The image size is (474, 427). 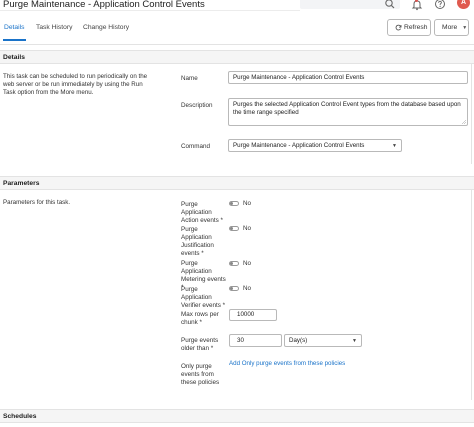 I want to click on title-divider, so click(x=150, y=10).